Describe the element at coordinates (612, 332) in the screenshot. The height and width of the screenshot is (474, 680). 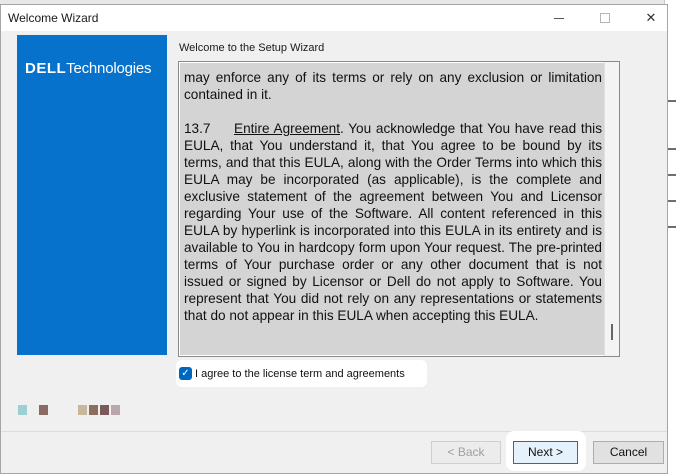
I see `eula-scrollbar-thumb` at that location.